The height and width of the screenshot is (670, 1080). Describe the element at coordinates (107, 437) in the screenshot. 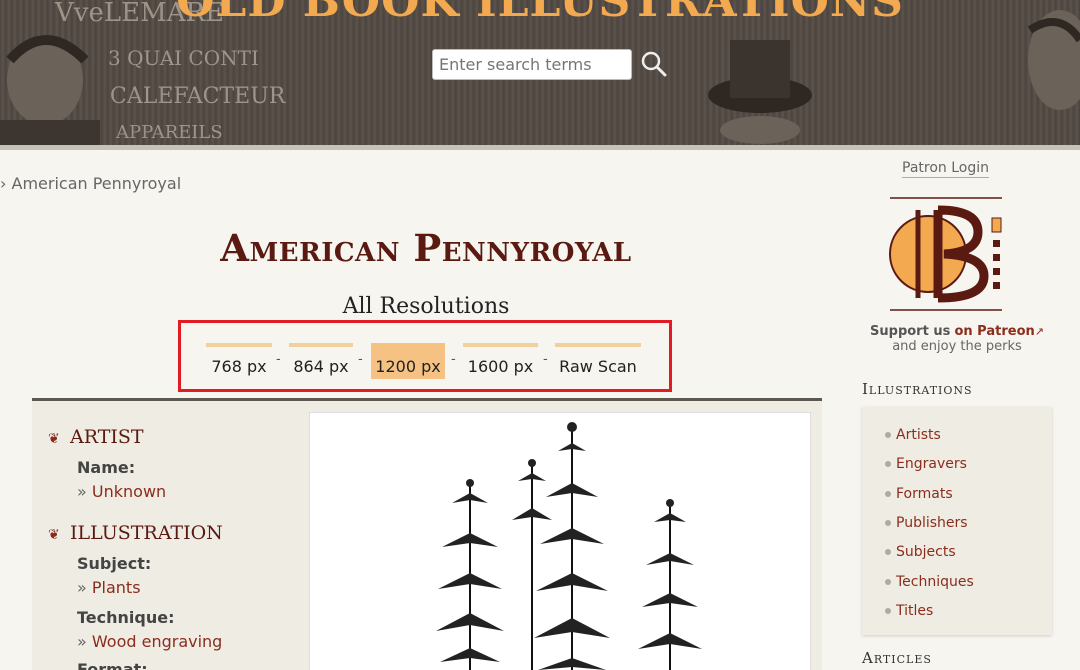

I see `artist-heading-text: ARTIST` at that location.